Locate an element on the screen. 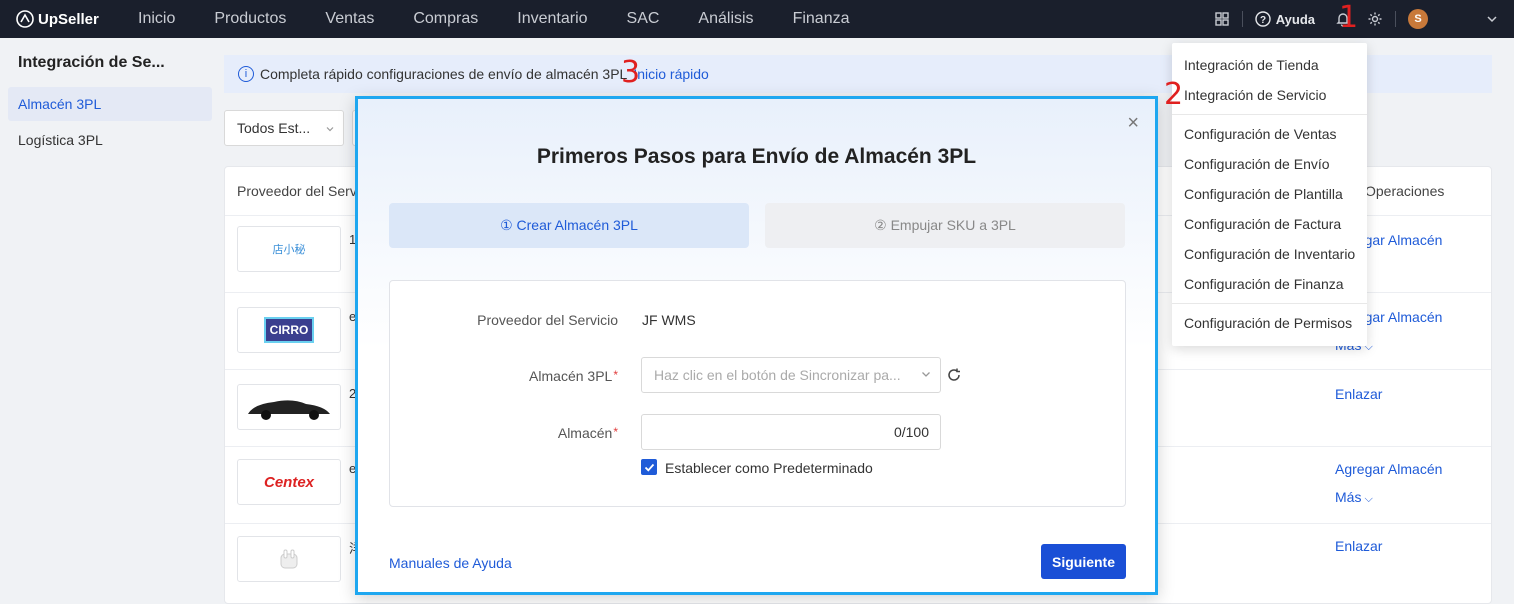 The height and width of the screenshot is (604, 1514). provider-logo: Centex is located at coordinates (289, 482).